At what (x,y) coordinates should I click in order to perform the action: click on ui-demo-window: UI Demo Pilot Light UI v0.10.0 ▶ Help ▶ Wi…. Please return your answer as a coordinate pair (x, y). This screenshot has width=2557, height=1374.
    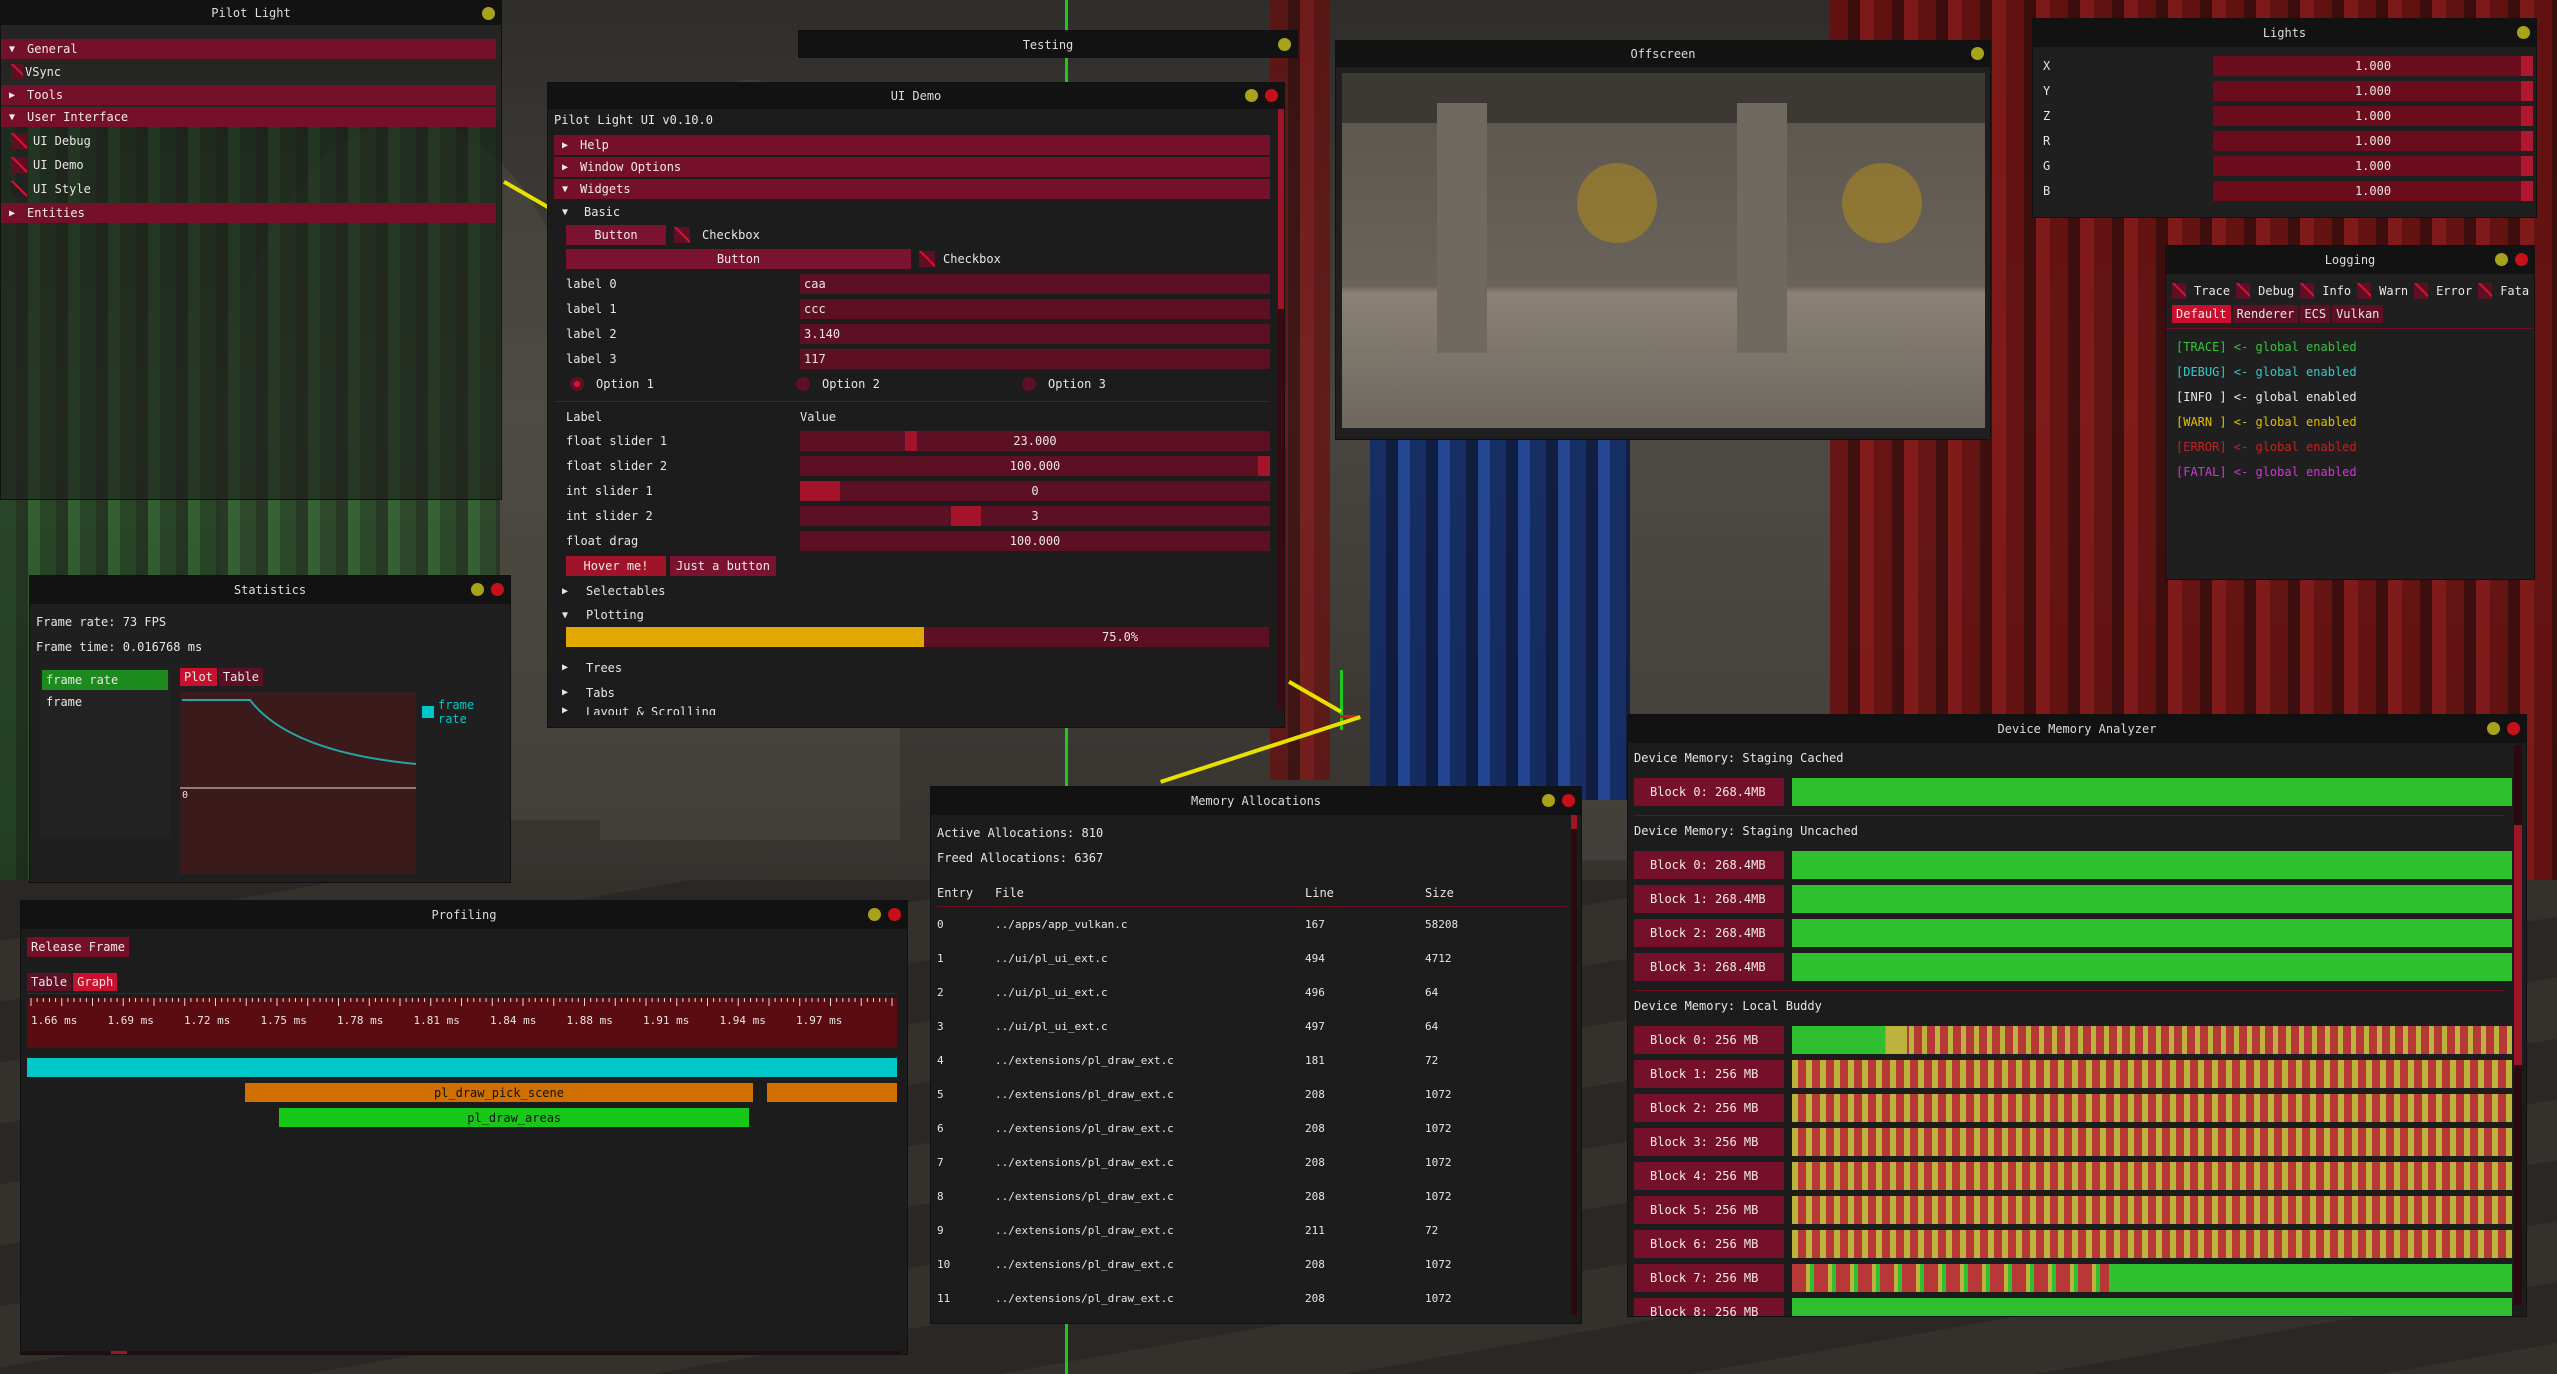
    Looking at the image, I should click on (916, 405).